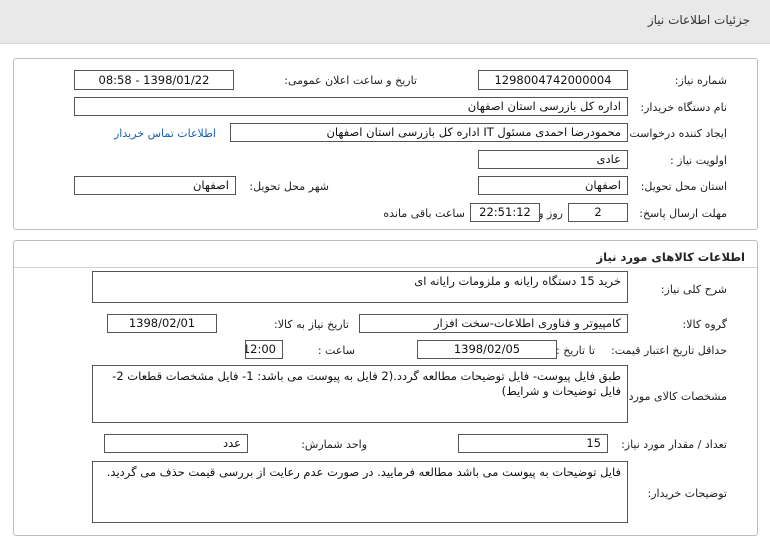 Image resolution: width=770 pixels, height=545 pixels. I want to click on city-field: اصفهان, so click(155, 185).